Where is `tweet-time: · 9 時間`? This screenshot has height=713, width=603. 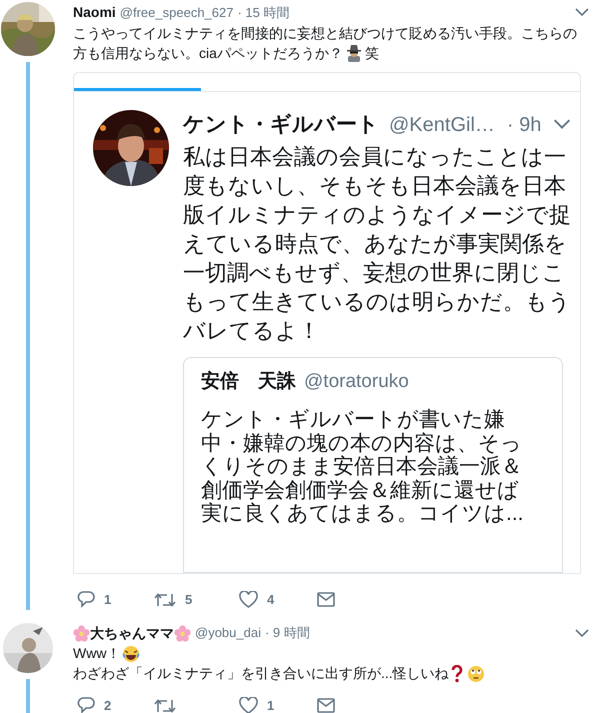 tweet-time: · 9 時間 is located at coordinates (287, 633).